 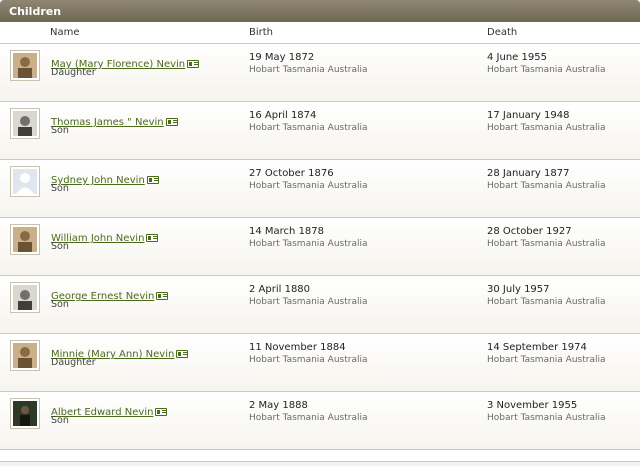 I want to click on death-date: 3 November 1955, so click(x=532, y=405).